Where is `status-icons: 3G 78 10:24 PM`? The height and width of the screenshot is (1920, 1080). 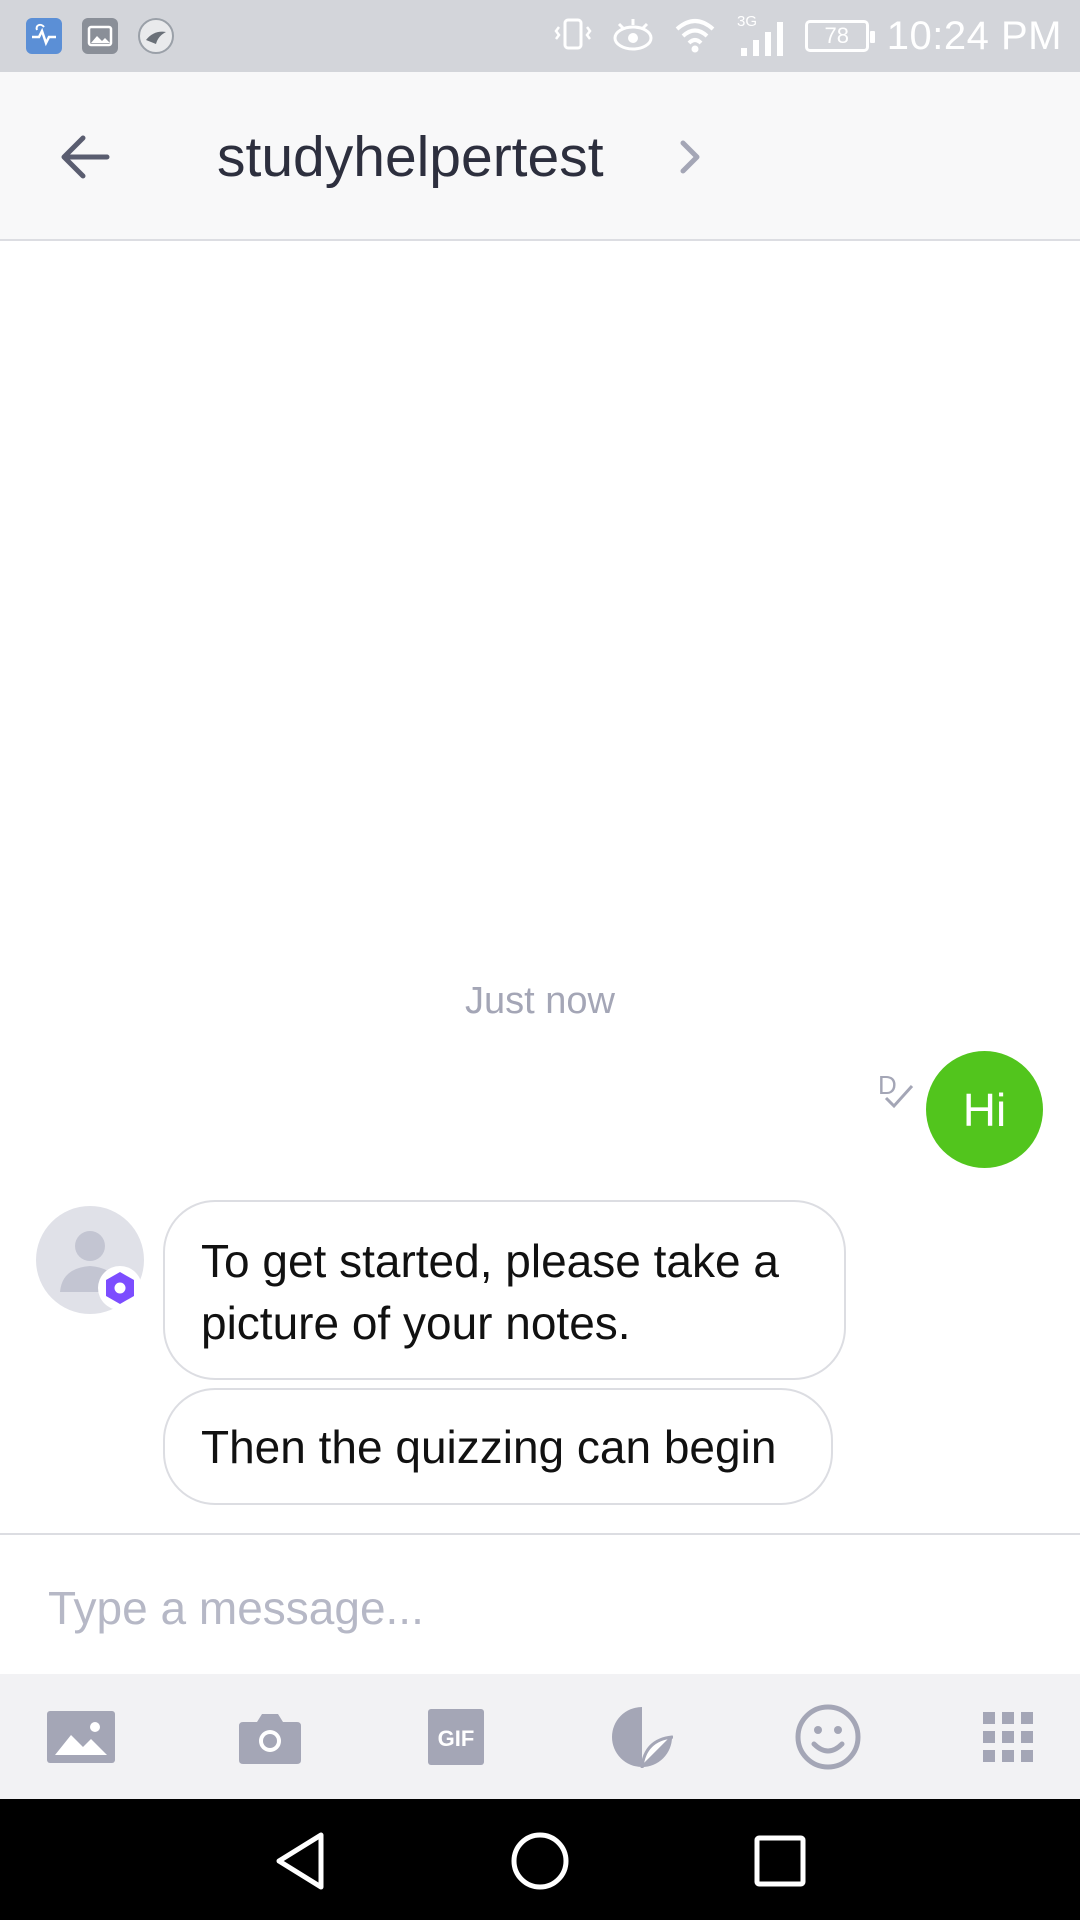
status-icons: 3G 78 10:24 PM is located at coordinates (807, 36).